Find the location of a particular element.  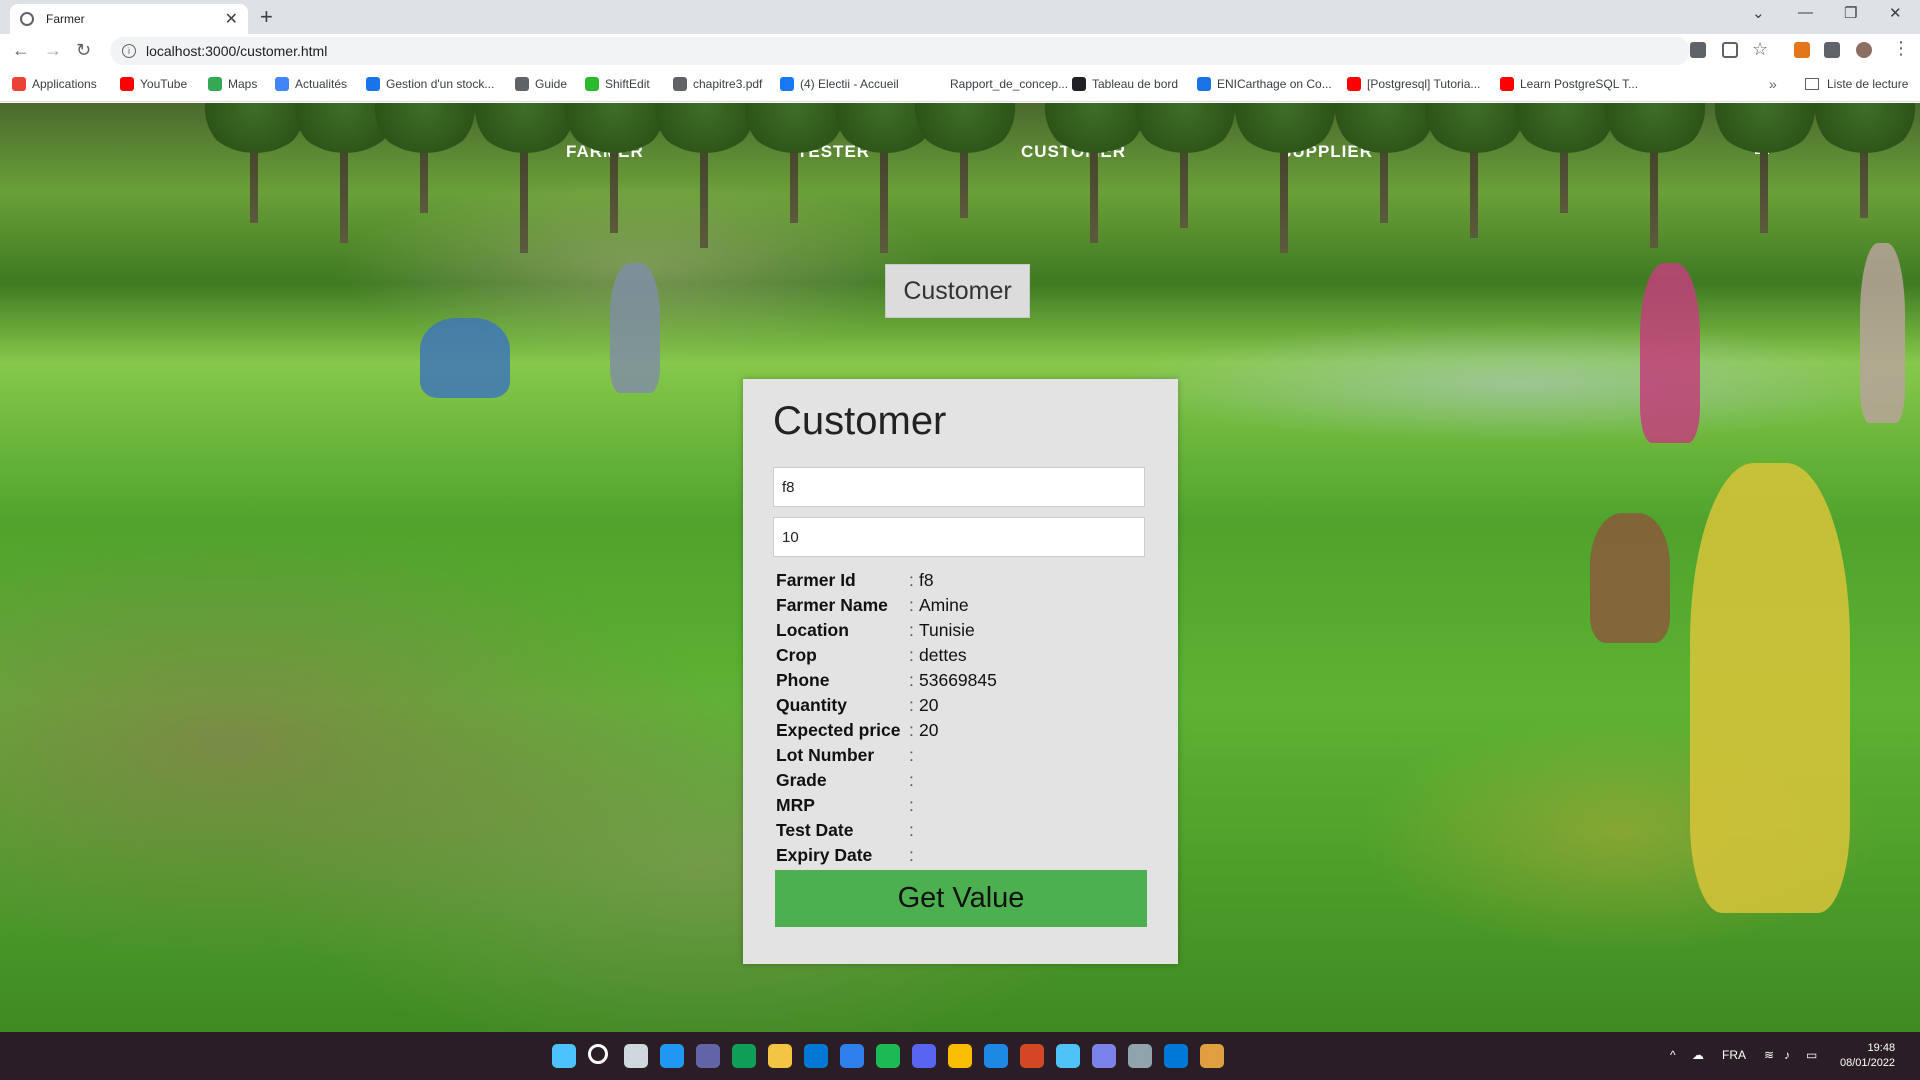

discord-icon is located at coordinates (924, 1056).